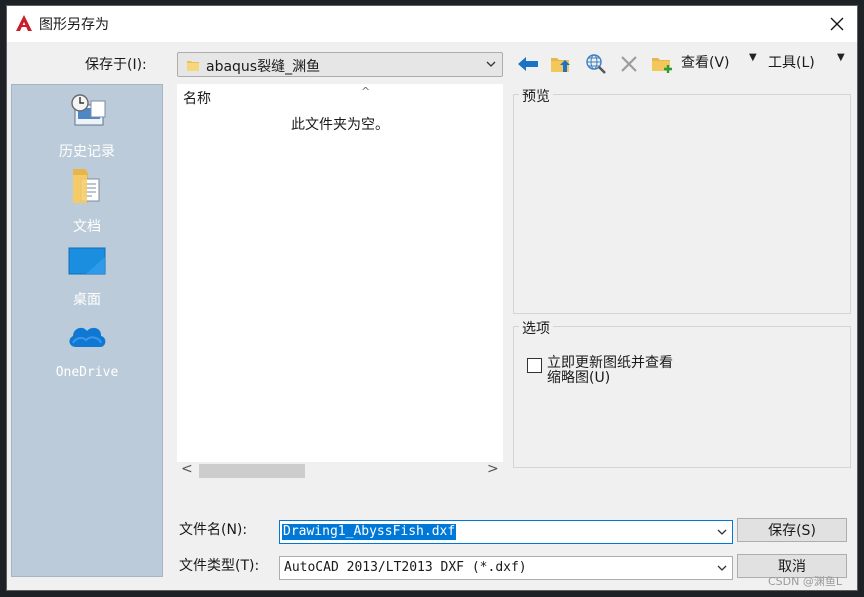 The height and width of the screenshot is (597, 864). Describe the element at coordinates (87, 278) in the screenshot. I see `places-item-desktop: 桌面` at that location.